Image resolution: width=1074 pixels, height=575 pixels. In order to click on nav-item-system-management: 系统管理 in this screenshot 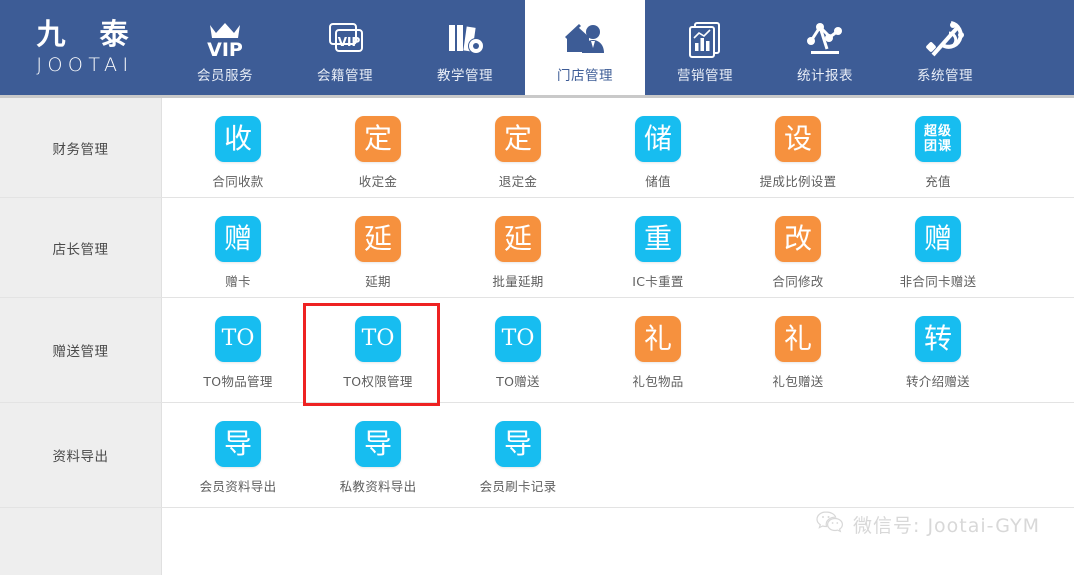, I will do `click(945, 47)`.